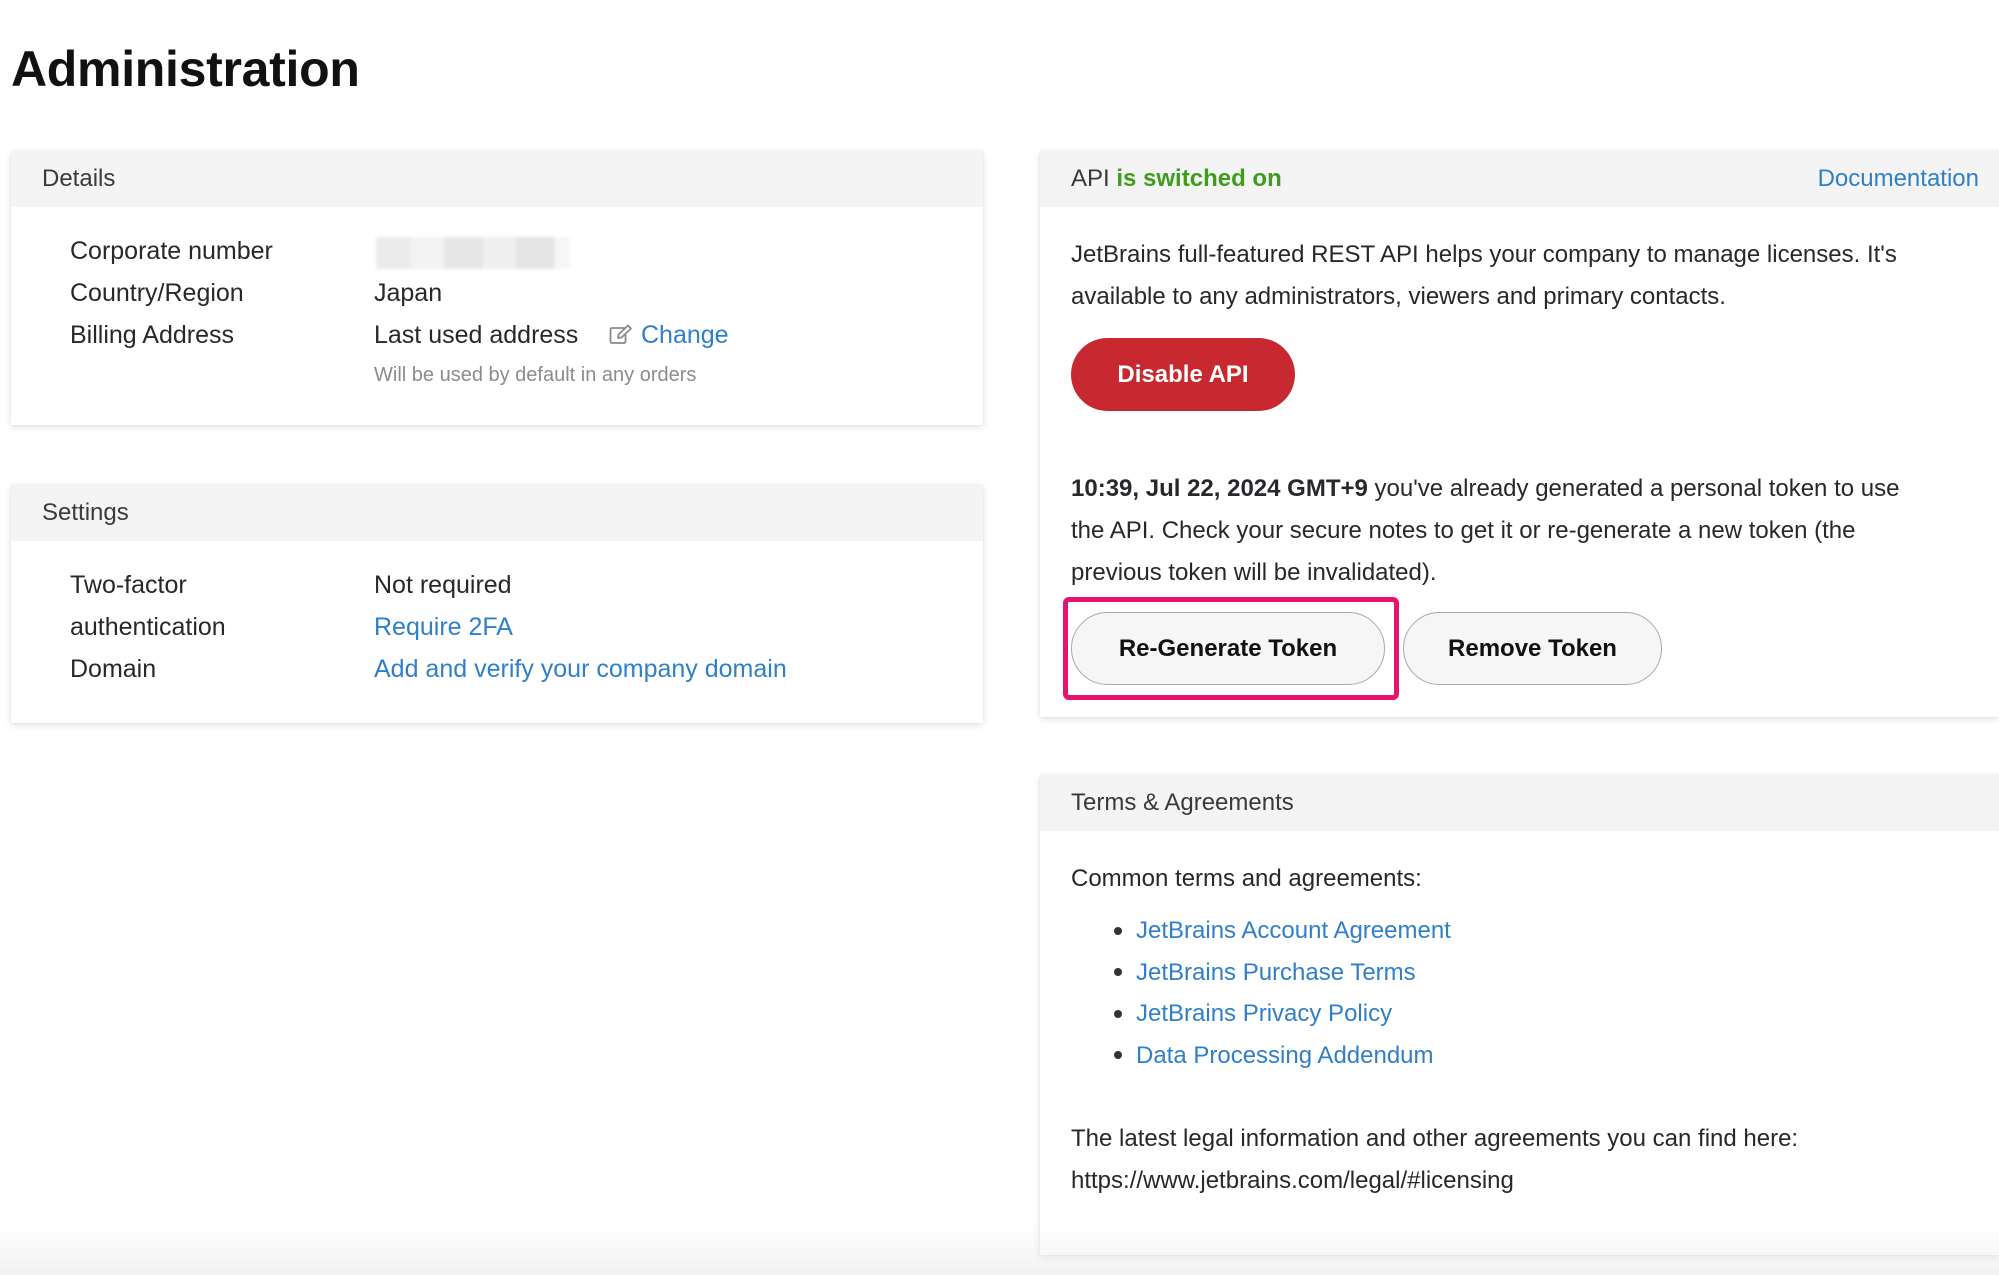 This screenshot has width=1999, height=1275. What do you see at coordinates (152, 335) in the screenshot?
I see `billing-address-label: Billing Address` at bounding box center [152, 335].